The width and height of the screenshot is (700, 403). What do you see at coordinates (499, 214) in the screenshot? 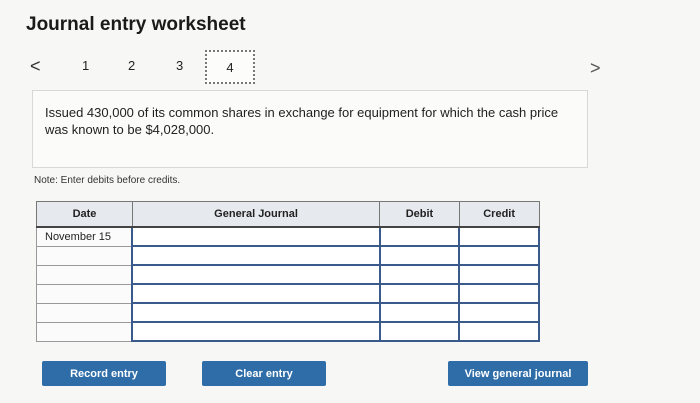
I see `header-credit: Credit` at bounding box center [499, 214].